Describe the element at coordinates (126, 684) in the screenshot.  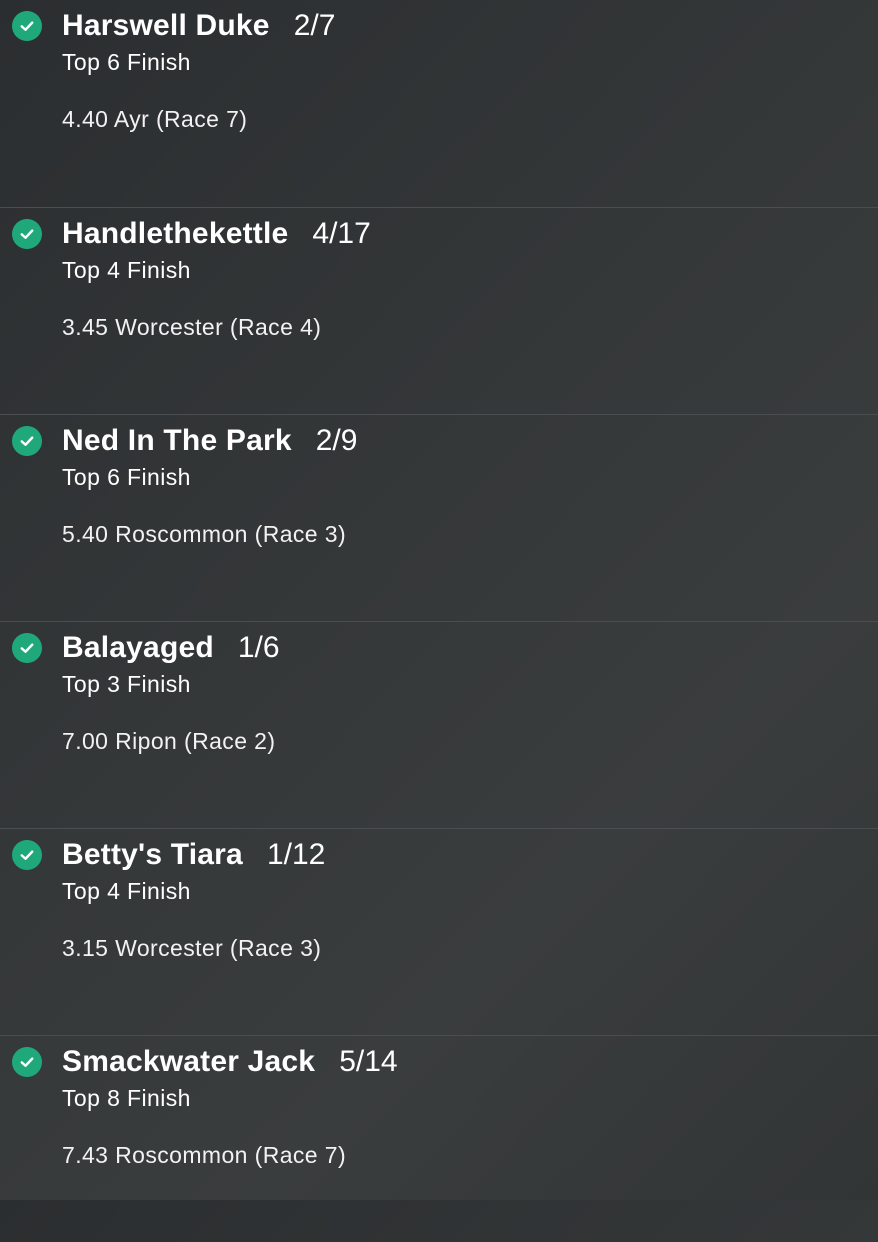
I see `market-name: Top 3 Finish` at that location.